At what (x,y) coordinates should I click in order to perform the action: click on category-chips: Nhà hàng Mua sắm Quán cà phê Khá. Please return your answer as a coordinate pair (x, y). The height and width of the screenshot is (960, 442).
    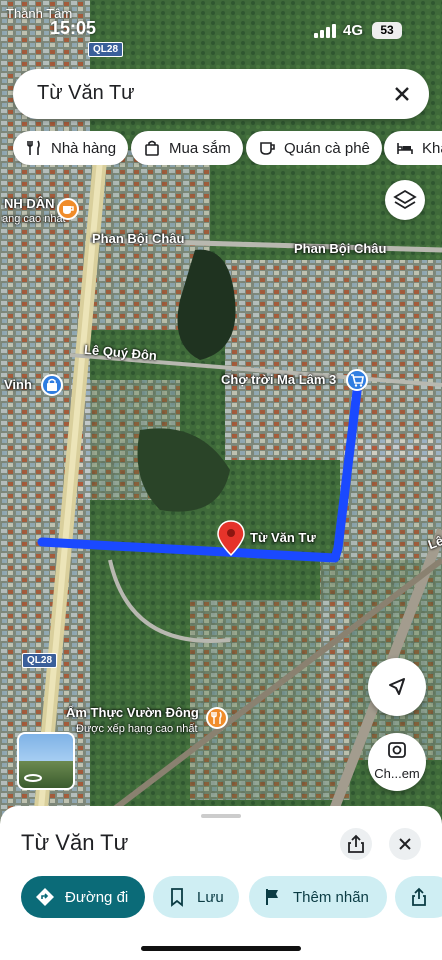
    Looking at the image, I should click on (221, 148).